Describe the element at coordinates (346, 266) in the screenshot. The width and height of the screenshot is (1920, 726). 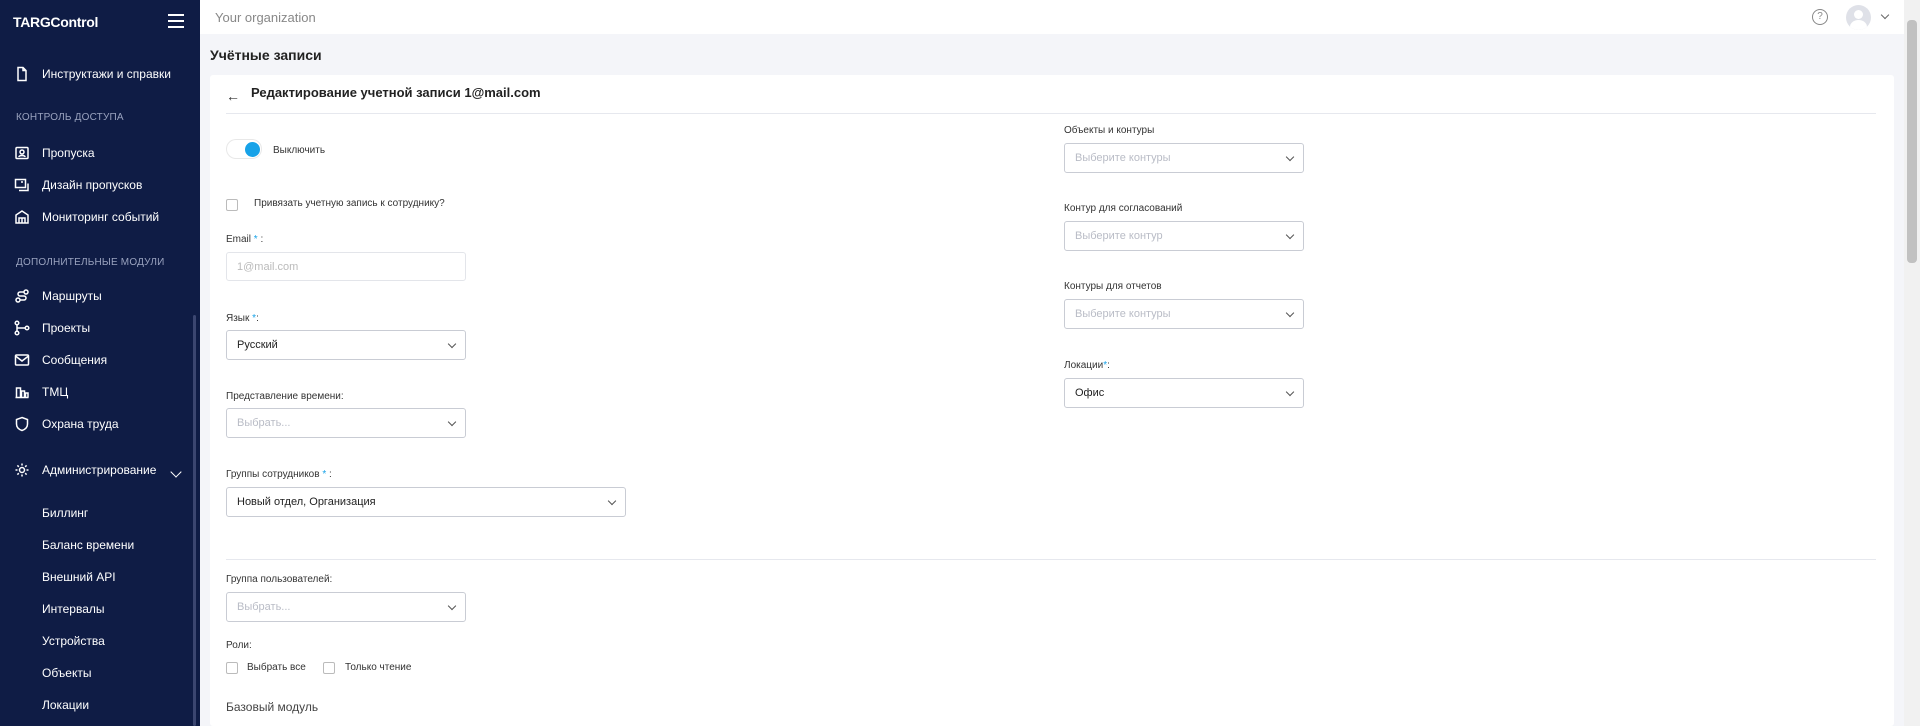
I see `email-field: 1@mail.com` at that location.